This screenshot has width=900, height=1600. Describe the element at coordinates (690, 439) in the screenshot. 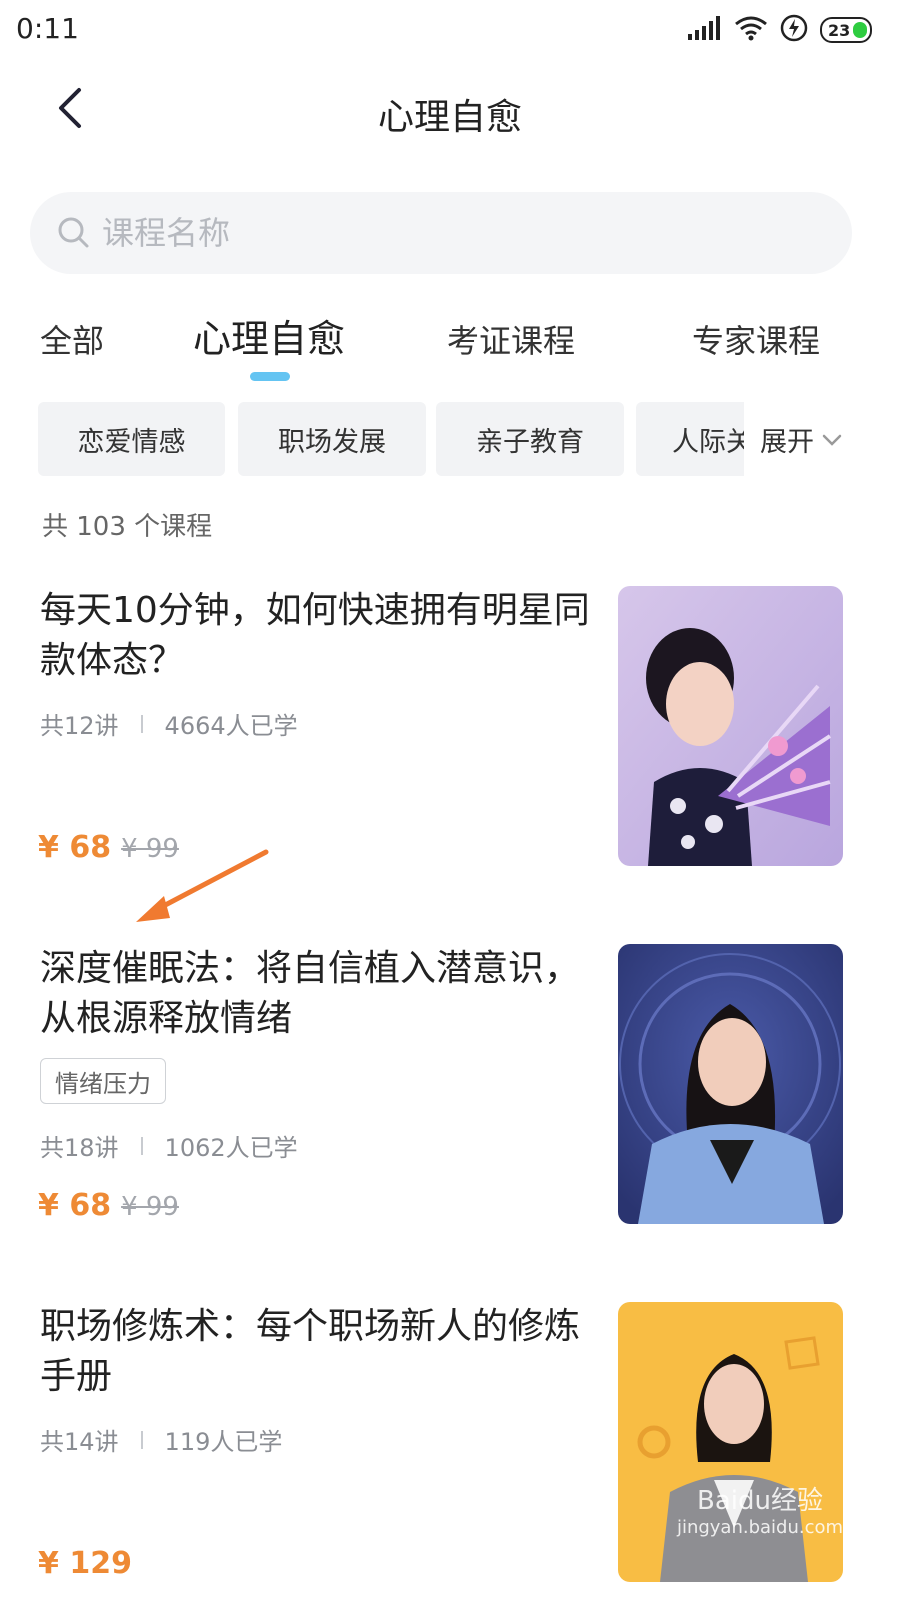

I see `chip-relationships: 人际关系` at that location.